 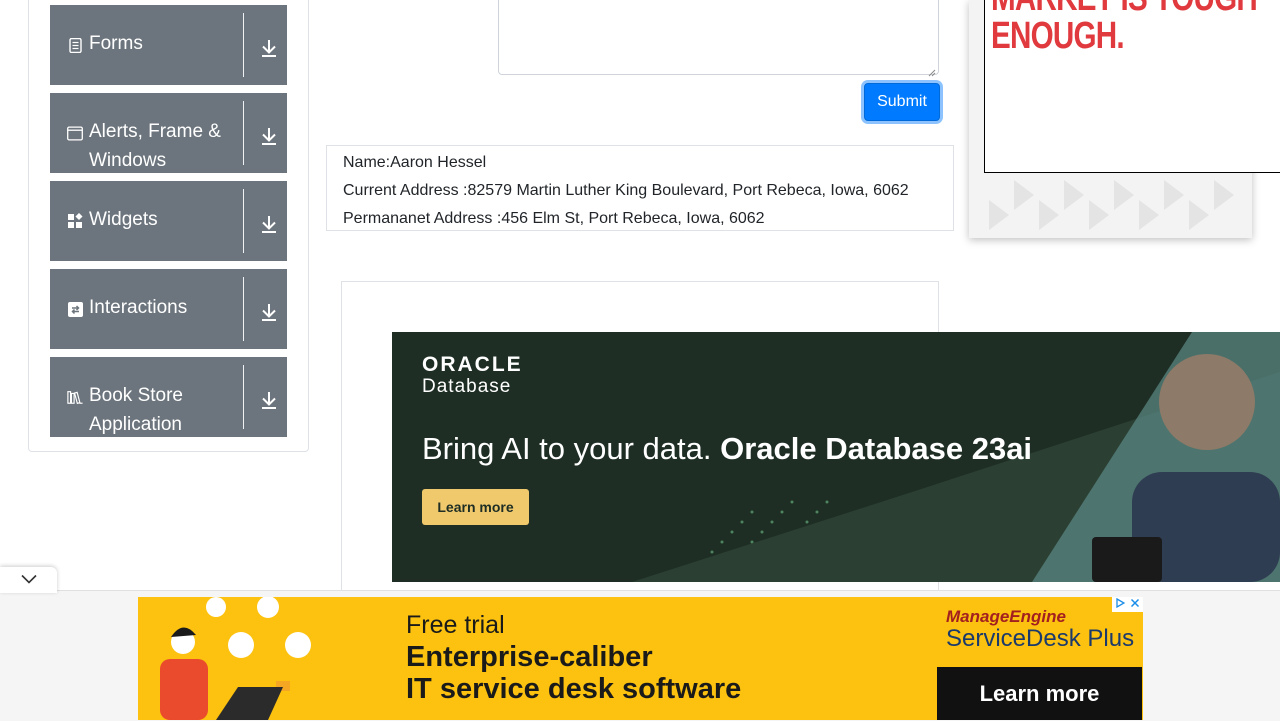 What do you see at coordinates (75, 309) in the screenshot?
I see `interactions-icon` at bounding box center [75, 309].